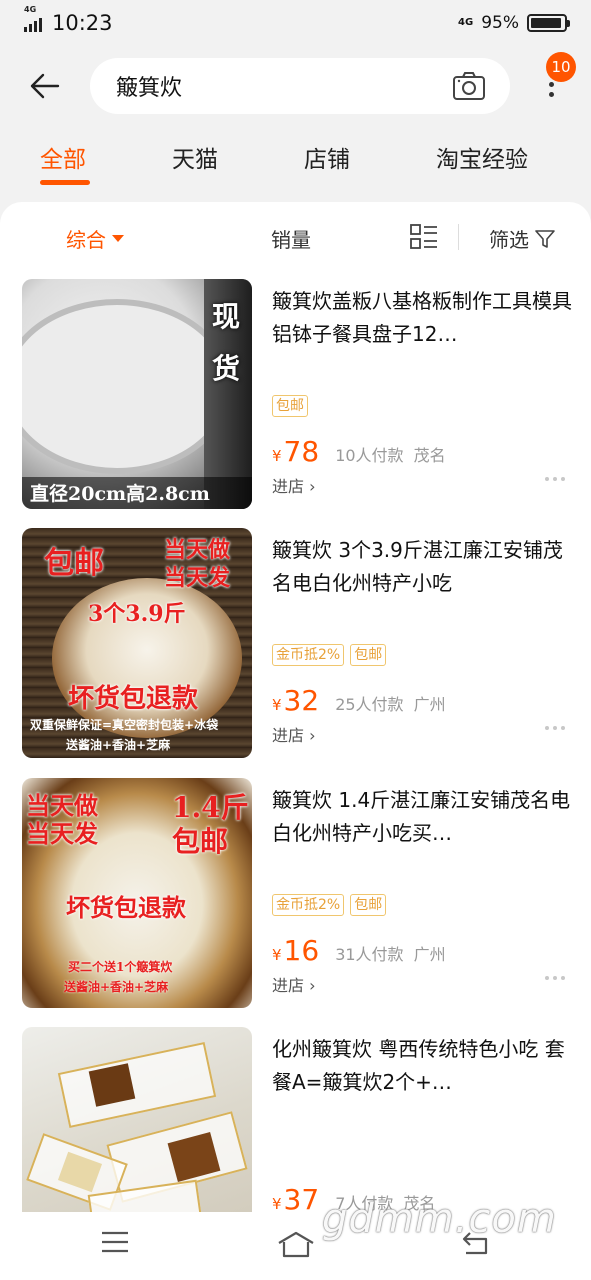 Image resolution: width=591 pixels, height=1280 pixels. What do you see at coordinates (458, 237) in the screenshot?
I see `sort-divider` at bounding box center [458, 237].